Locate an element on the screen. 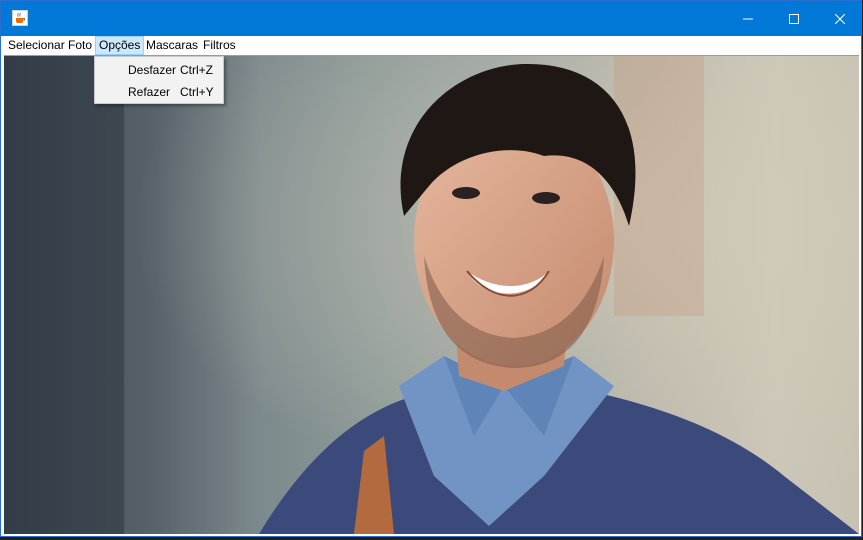 This screenshot has width=863, height=540. title-bar is located at coordinates (431, 18).